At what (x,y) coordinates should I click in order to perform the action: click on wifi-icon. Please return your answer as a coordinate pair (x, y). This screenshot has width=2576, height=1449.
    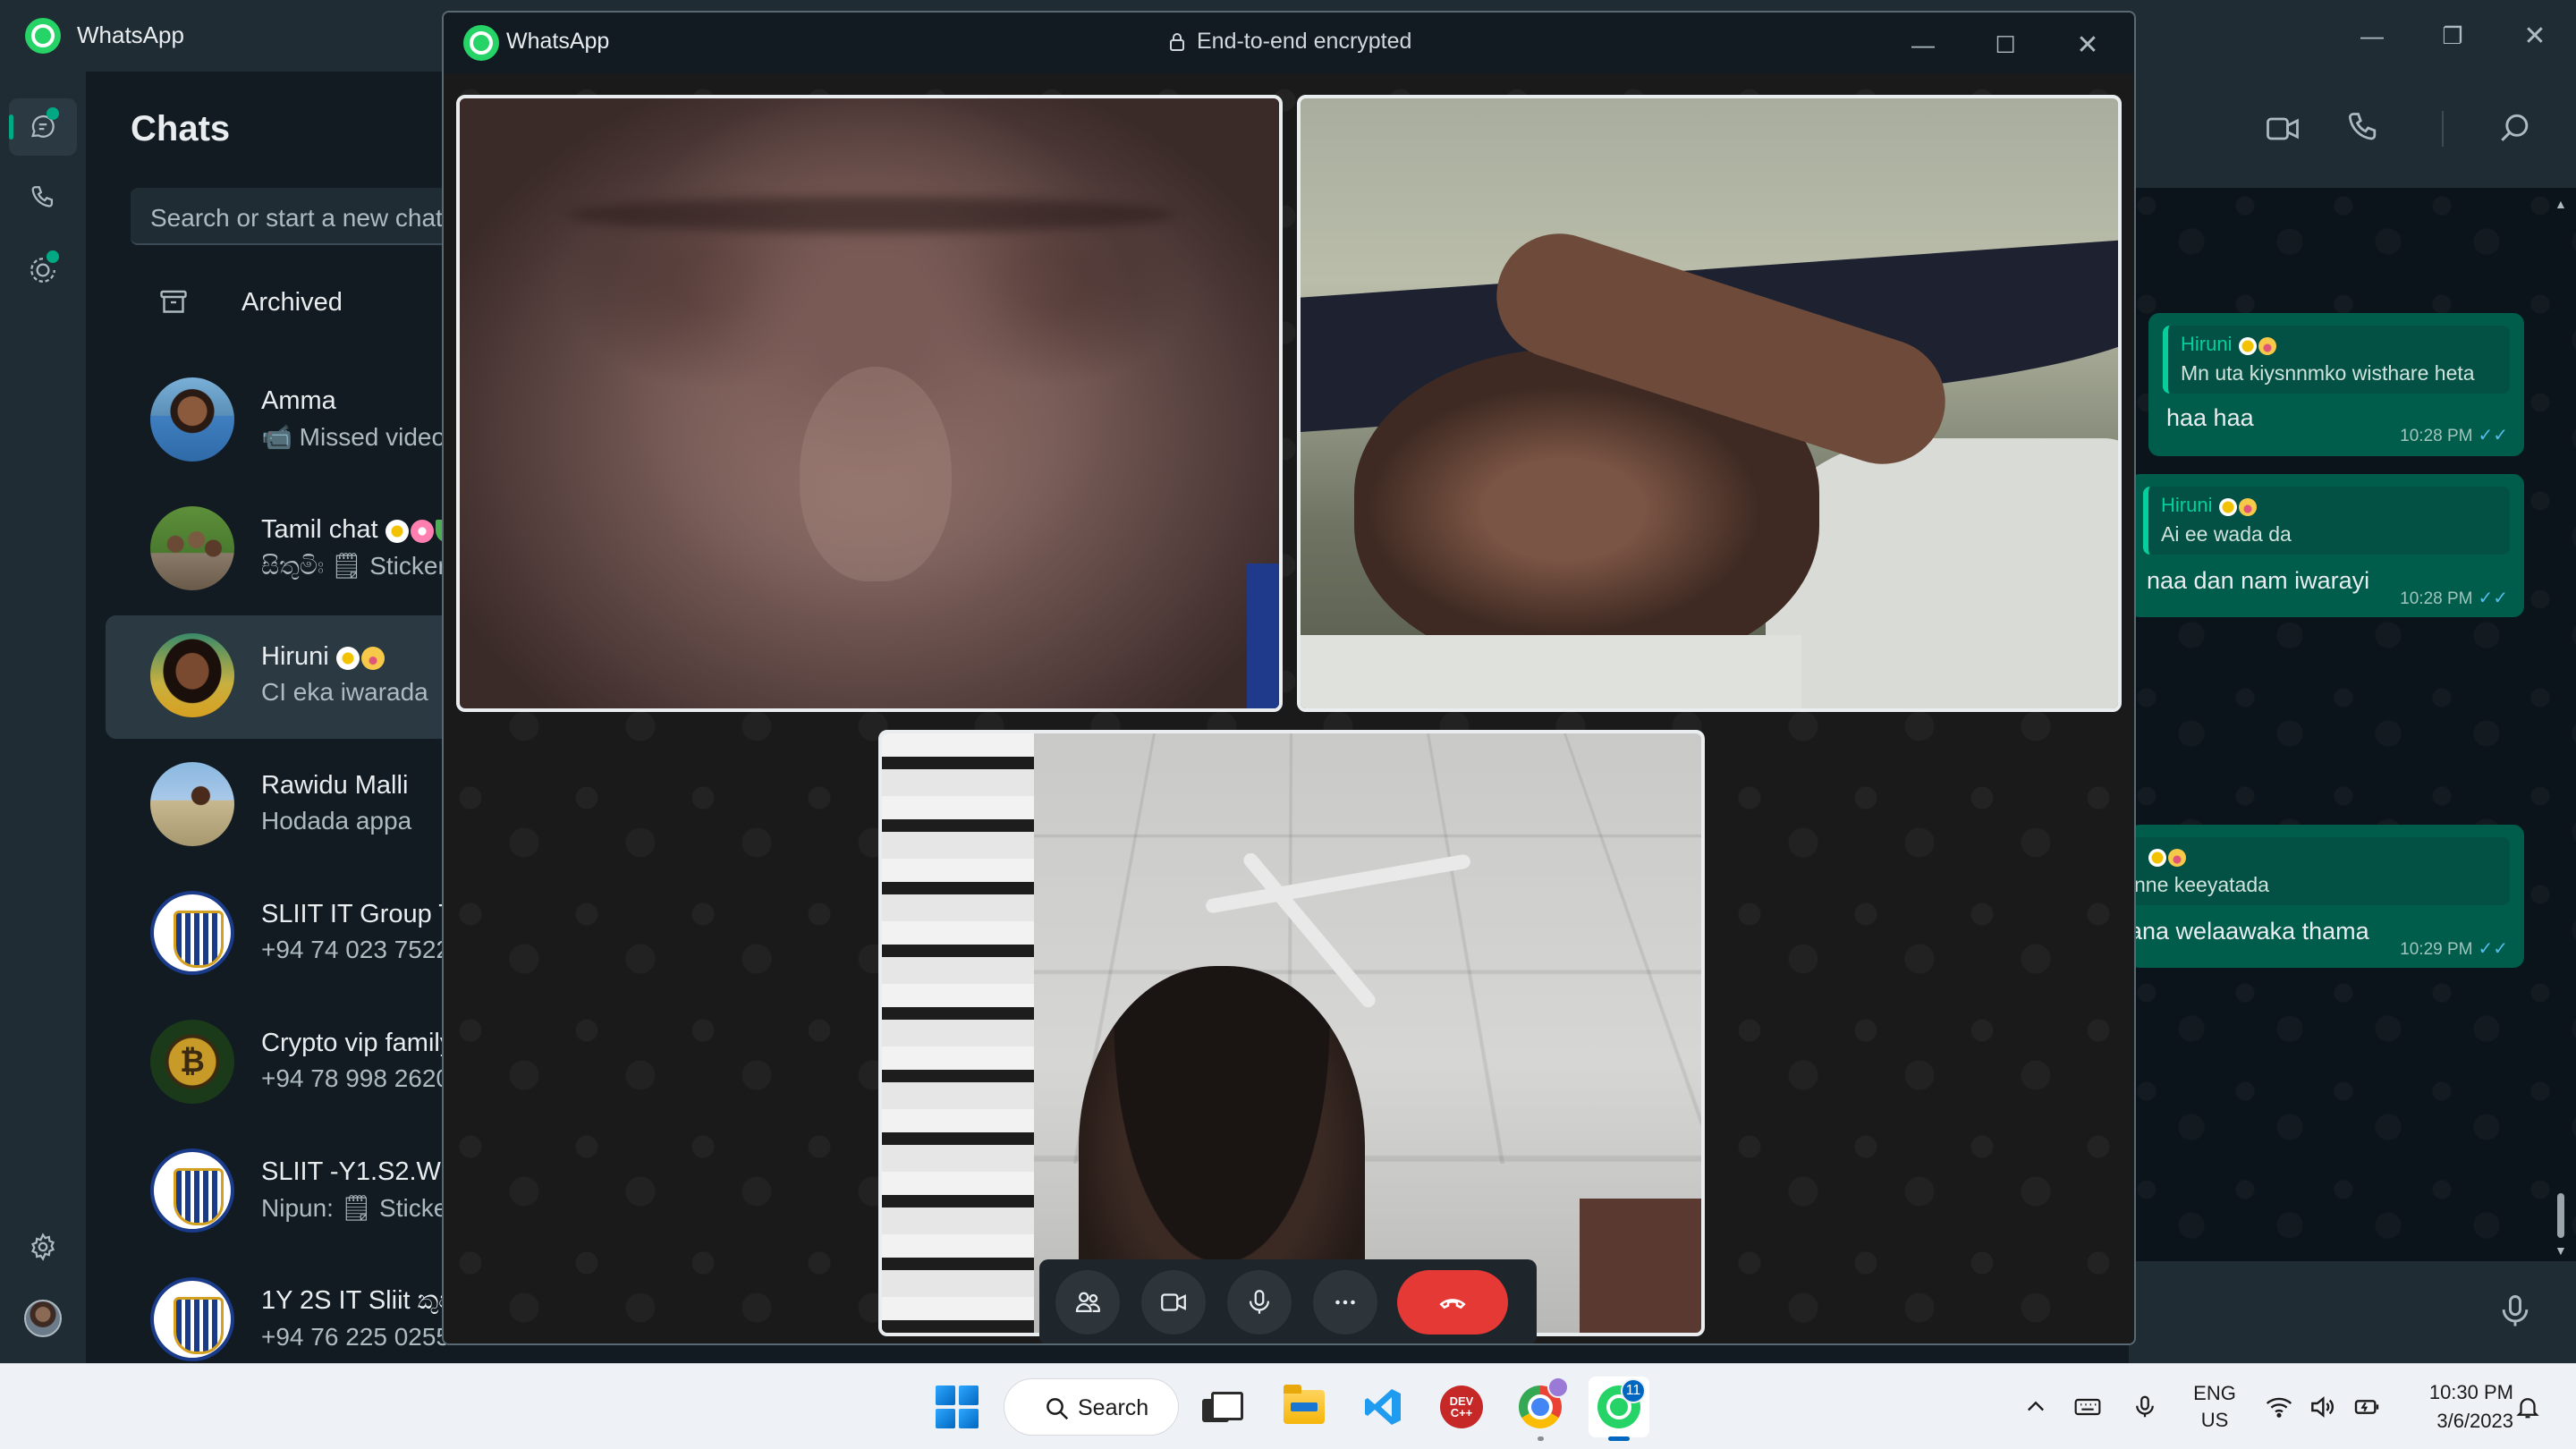
    Looking at the image, I should click on (2279, 1407).